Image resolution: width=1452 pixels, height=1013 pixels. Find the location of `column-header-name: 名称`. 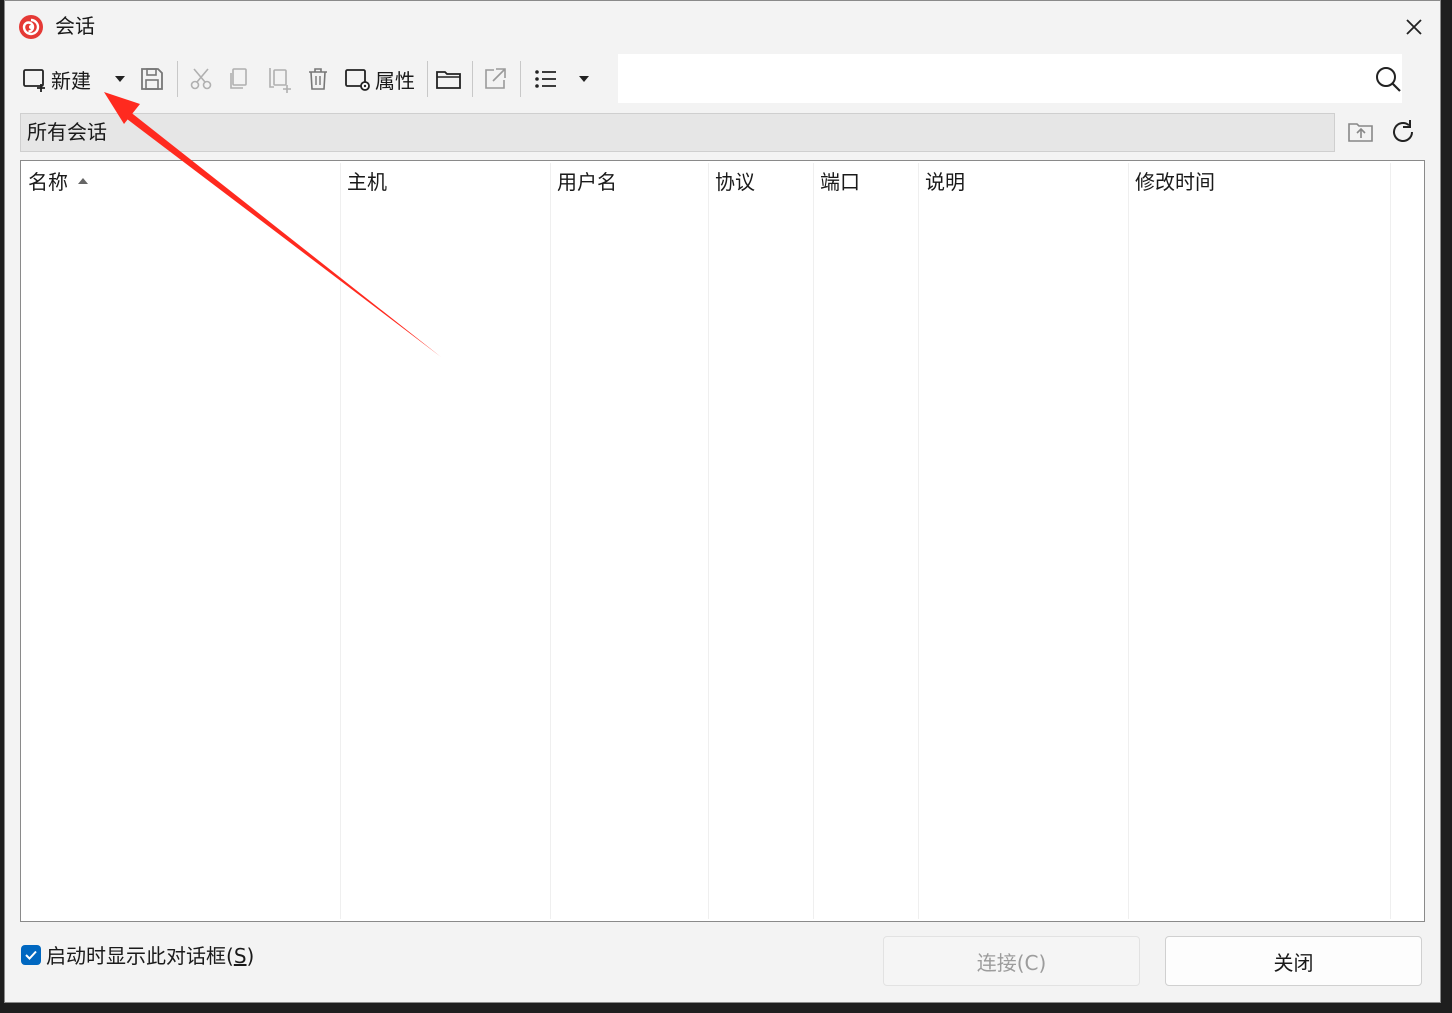

column-header-name: 名称 is located at coordinates (58, 182).